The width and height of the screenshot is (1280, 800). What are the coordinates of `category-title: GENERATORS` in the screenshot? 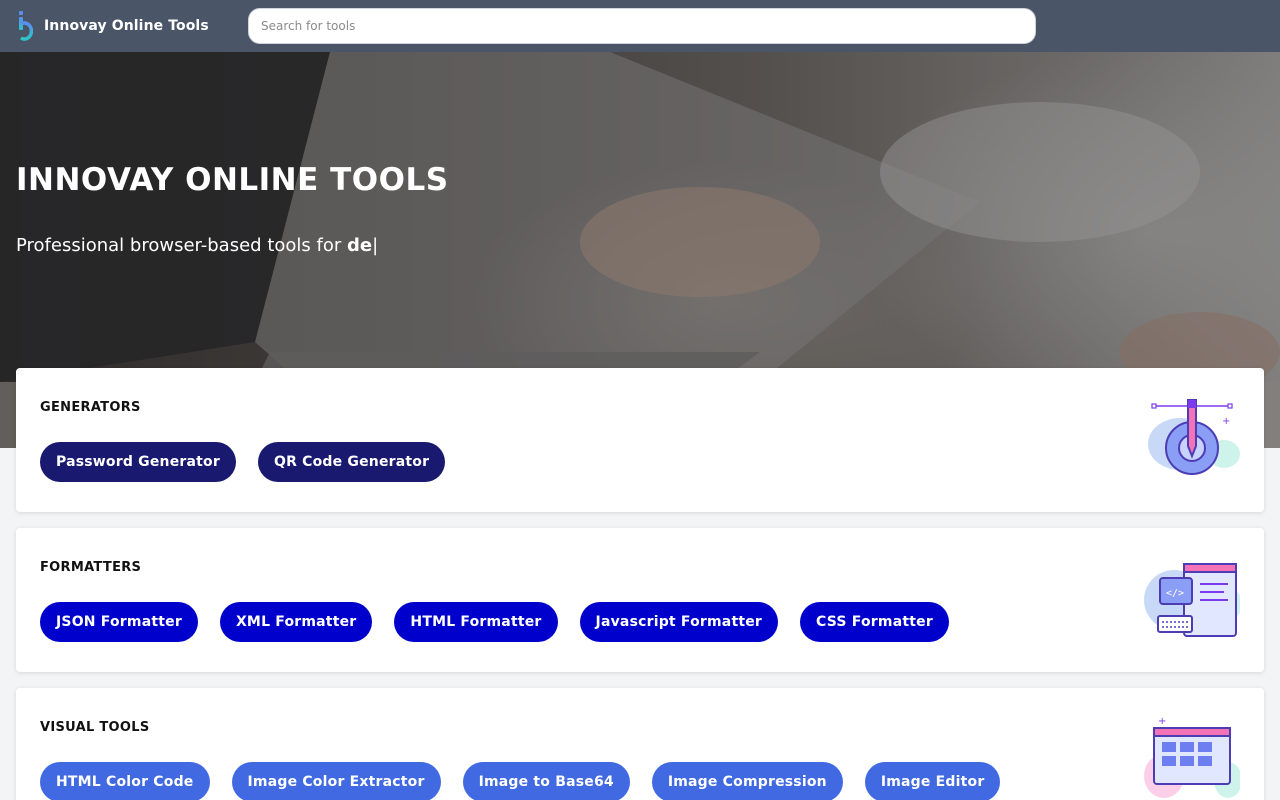 It's located at (90, 407).